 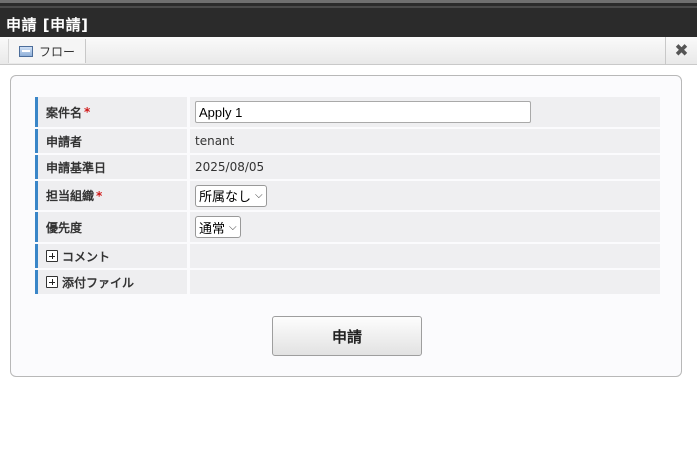 I want to click on applicant-row: 申請者 tenant, so click(x=347, y=141).